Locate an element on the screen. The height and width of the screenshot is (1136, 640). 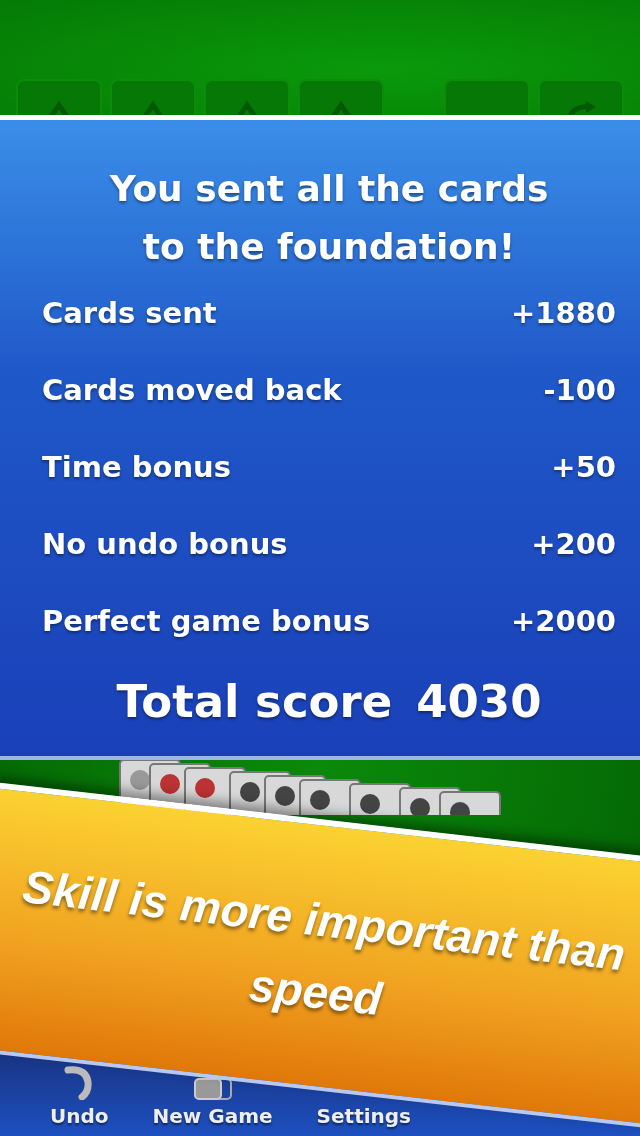
score-label: Cards sent is located at coordinates (129, 313).